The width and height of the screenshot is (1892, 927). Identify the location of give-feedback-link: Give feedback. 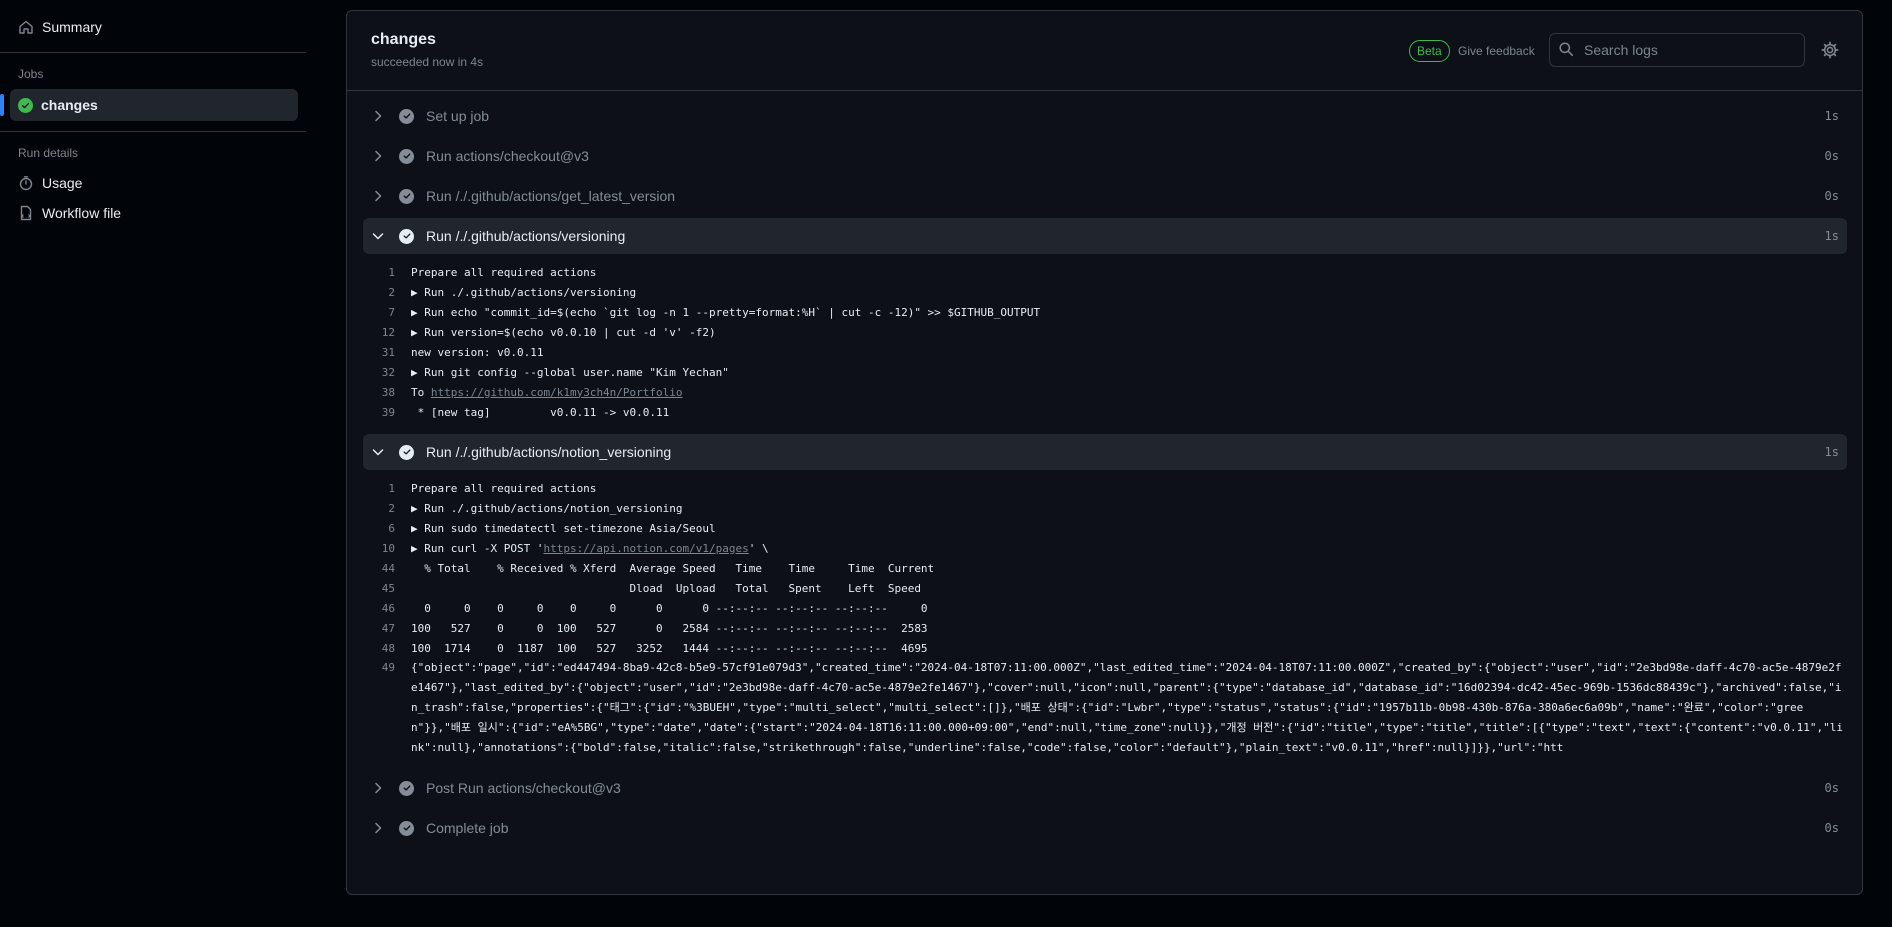
(1496, 51).